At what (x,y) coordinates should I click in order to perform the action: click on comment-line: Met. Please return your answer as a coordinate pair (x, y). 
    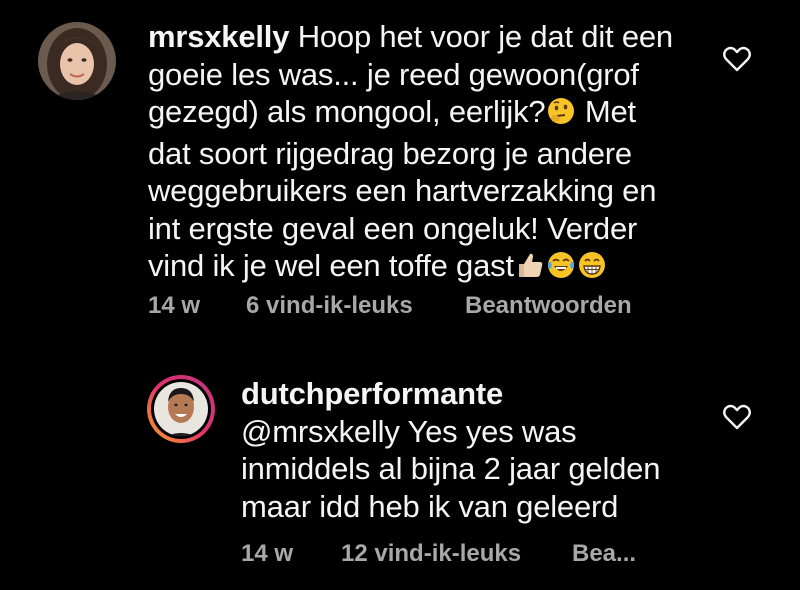
    Looking at the image, I should click on (610, 111).